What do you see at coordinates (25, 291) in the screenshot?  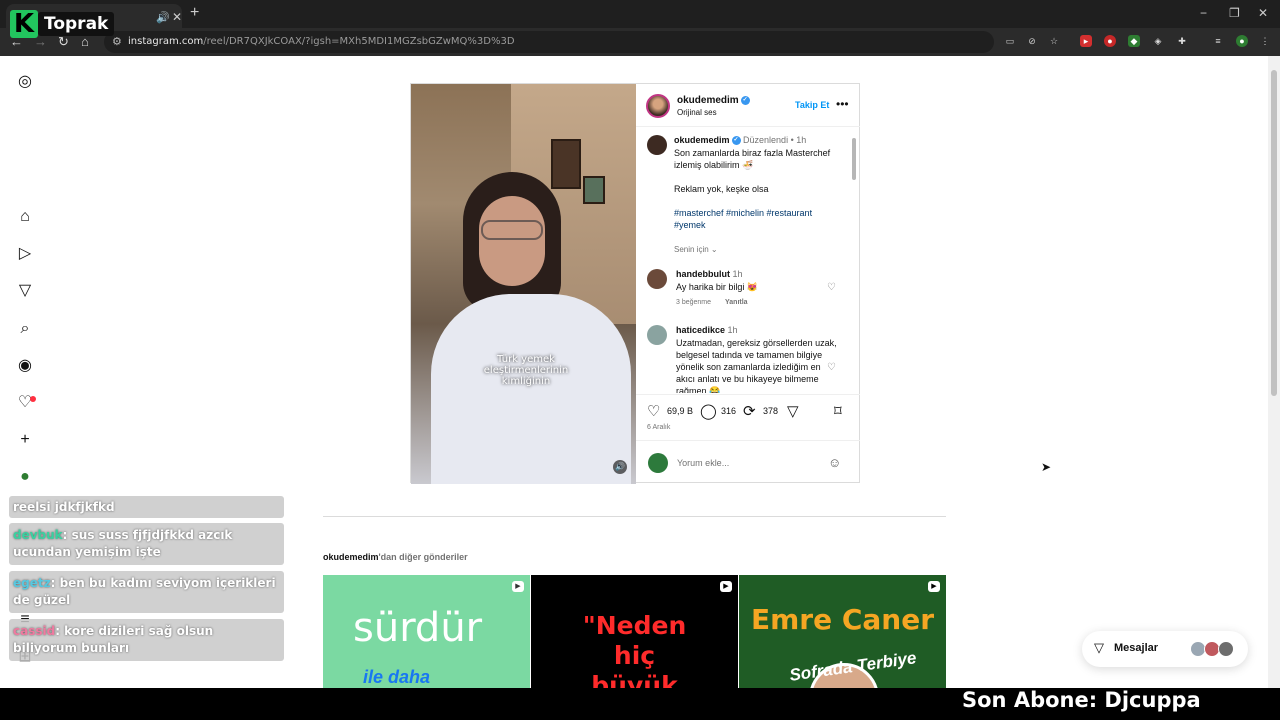 I see `messages-send-icon: ▽` at bounding box center [25, 291].